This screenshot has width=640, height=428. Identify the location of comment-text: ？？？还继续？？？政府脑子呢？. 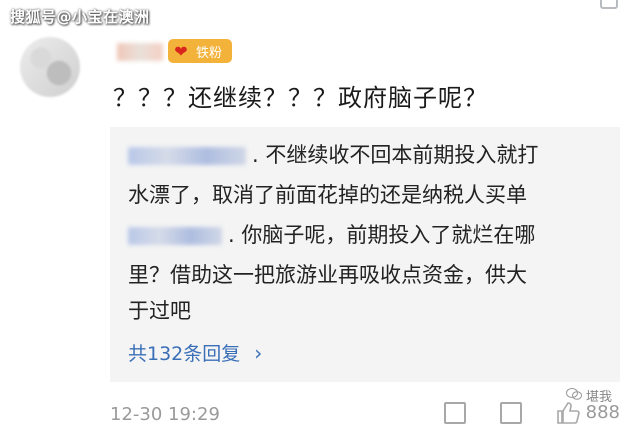
(300, 98).